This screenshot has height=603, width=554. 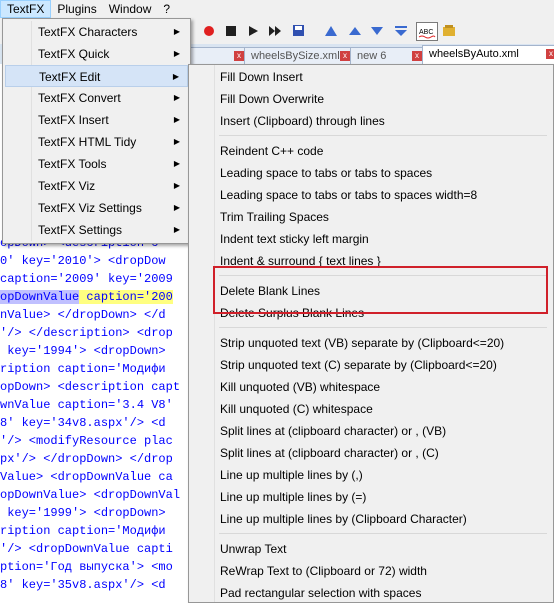 I want to click on menu-item-label: TextFX Viz Settings, so click(x=90, y=208).